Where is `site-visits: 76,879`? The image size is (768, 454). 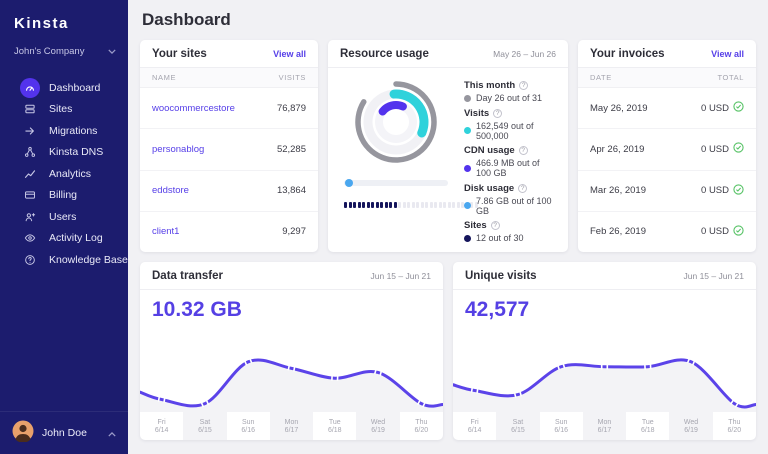 site-visits: 76,879 is located at coordinates (291, 108).